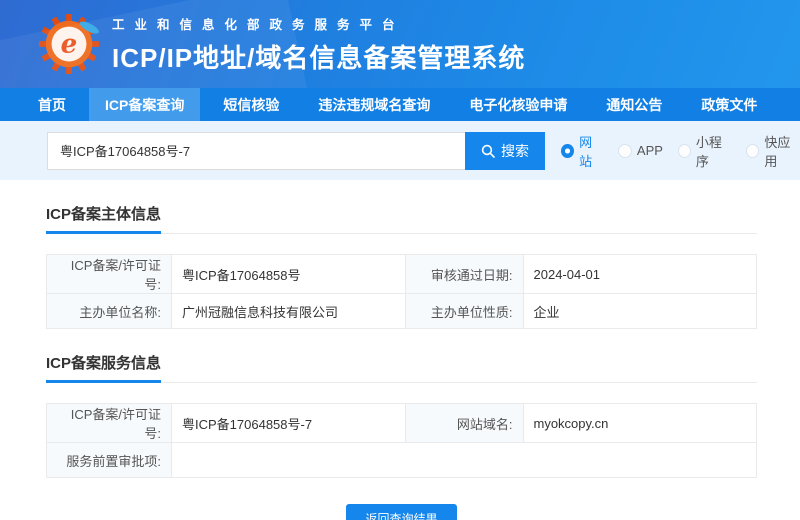 The height and width of the screenshot is (520, 800). I want to click on field-value: myokcopy.cn, so click(639, 423).